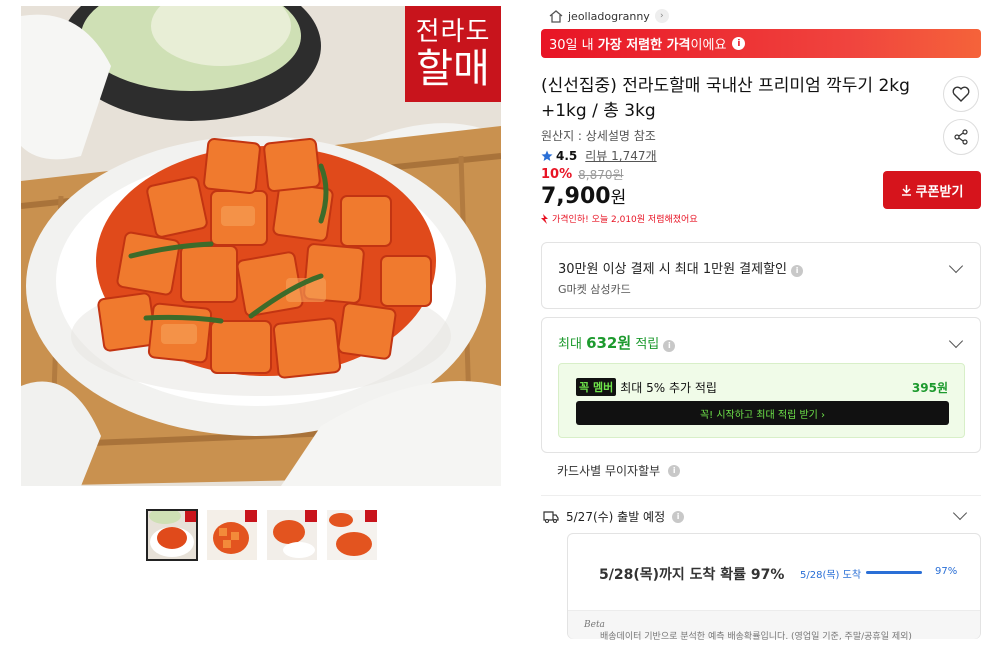  I want to click on member-benefit-row: 꼭 멤버 최대 5% 추가 적립, so click(646, 387).